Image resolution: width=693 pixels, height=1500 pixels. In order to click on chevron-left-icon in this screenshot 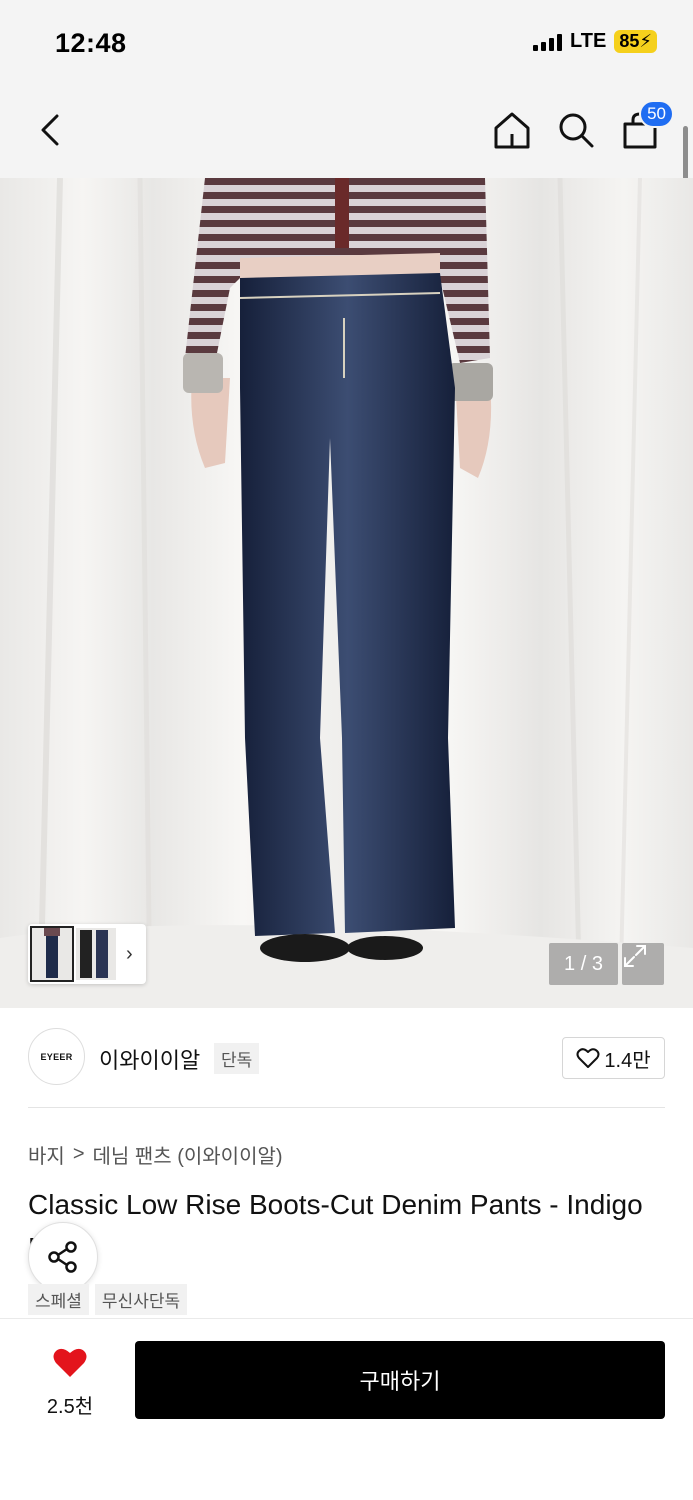, I will do `click(50, 130)`.